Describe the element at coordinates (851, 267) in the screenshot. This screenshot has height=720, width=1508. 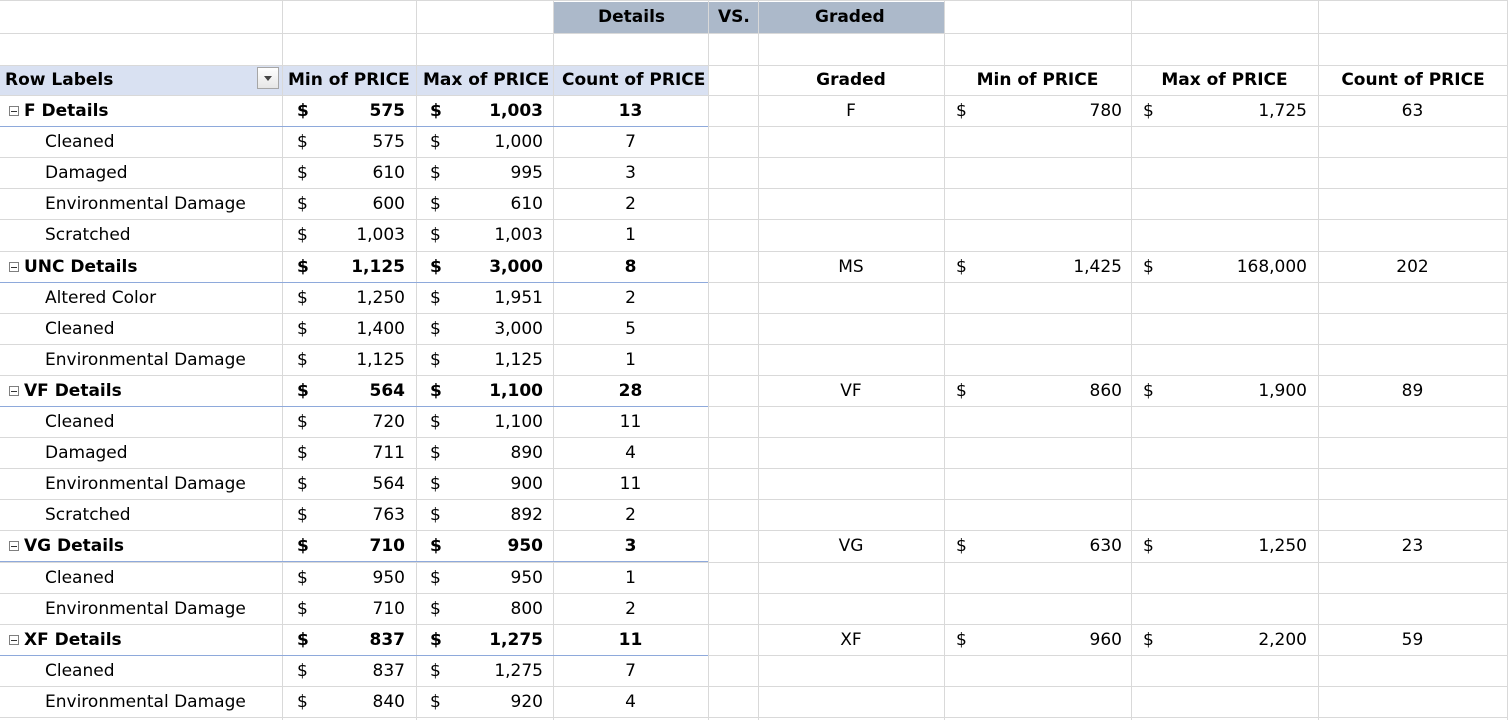
I see `graded-grade: MS` at that location.